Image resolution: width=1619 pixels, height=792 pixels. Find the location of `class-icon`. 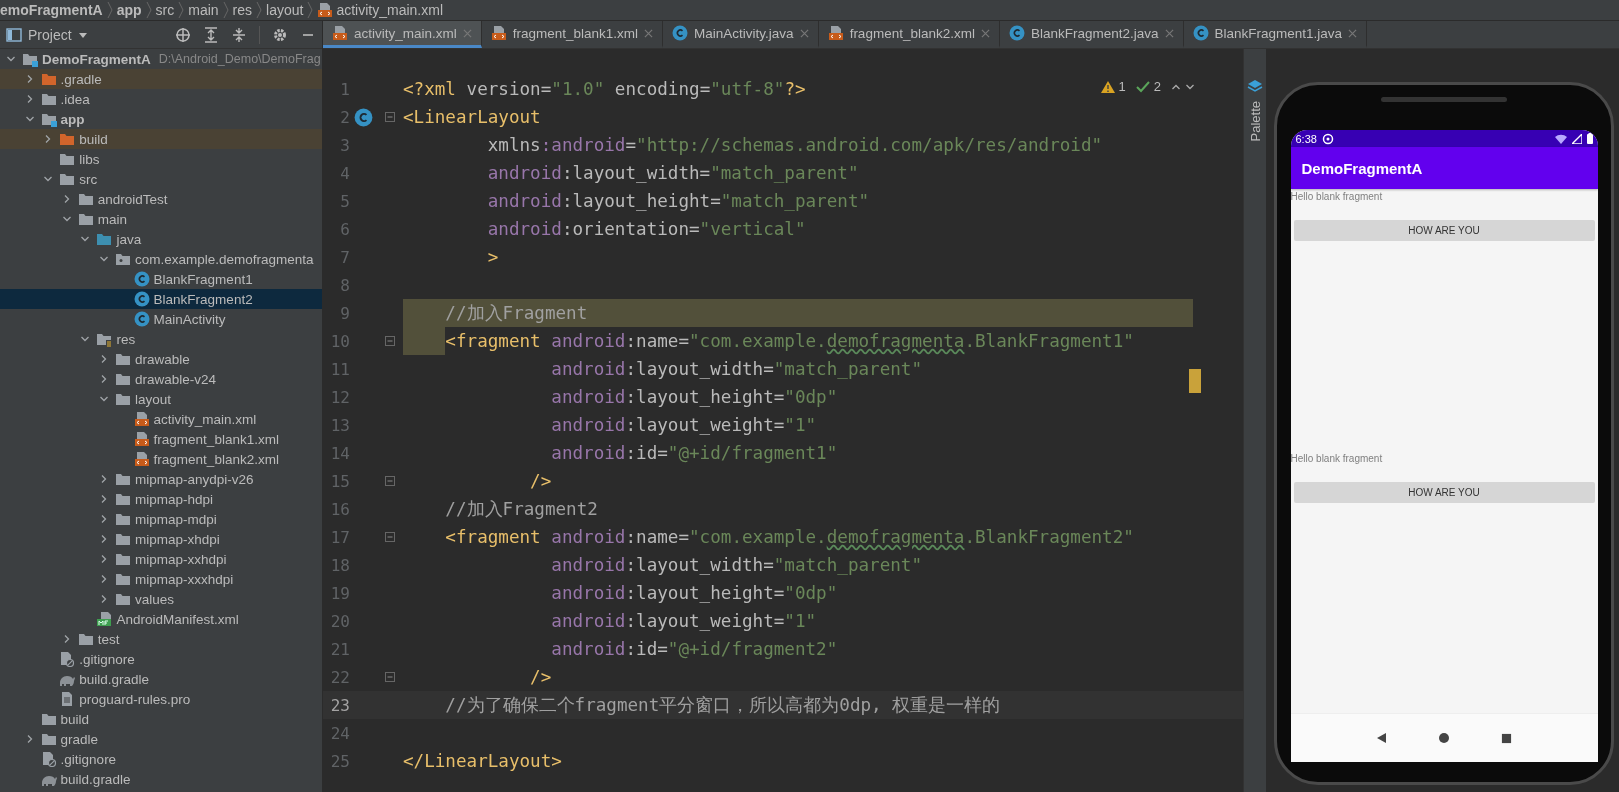

class-icon is located at coordinates (363, 117).